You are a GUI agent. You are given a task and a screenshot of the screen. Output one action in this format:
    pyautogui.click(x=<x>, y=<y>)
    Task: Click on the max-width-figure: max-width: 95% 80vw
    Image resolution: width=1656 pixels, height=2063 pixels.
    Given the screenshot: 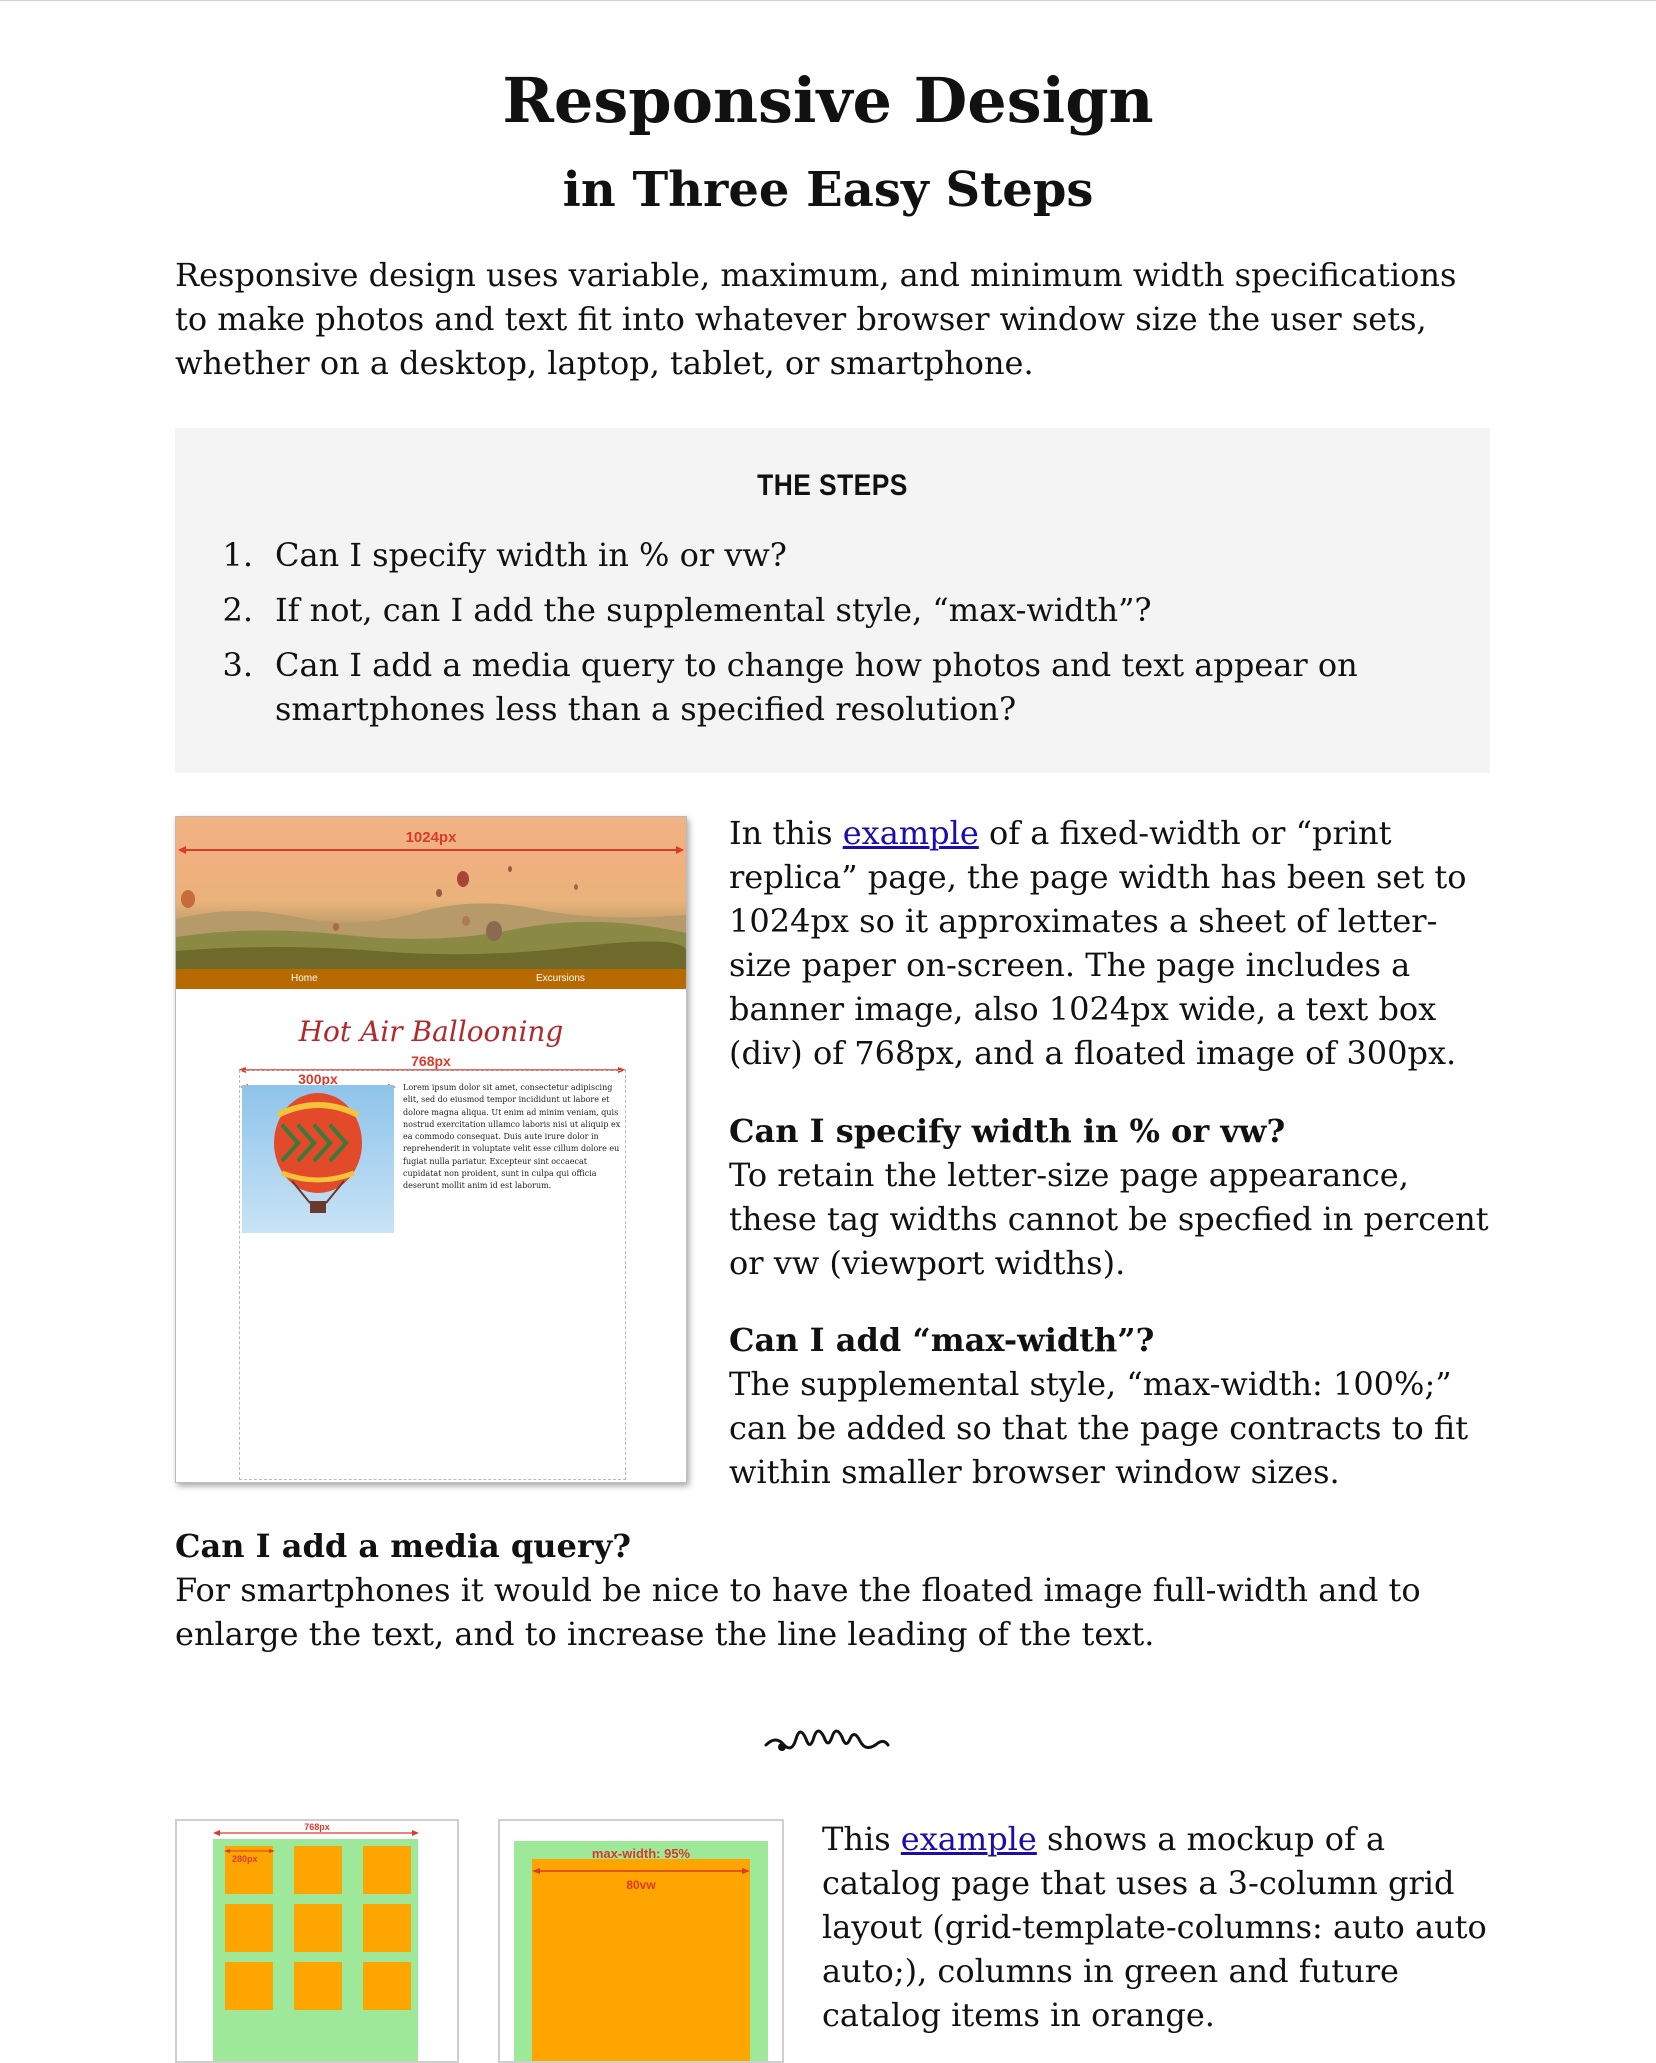 What is the action you would take?
    pyautogui.click(x=641, y=1941)
    